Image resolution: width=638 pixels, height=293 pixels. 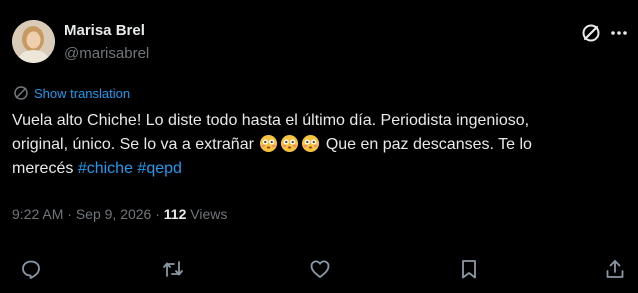 I want to click on more-icon, so click(x=619, y=33).